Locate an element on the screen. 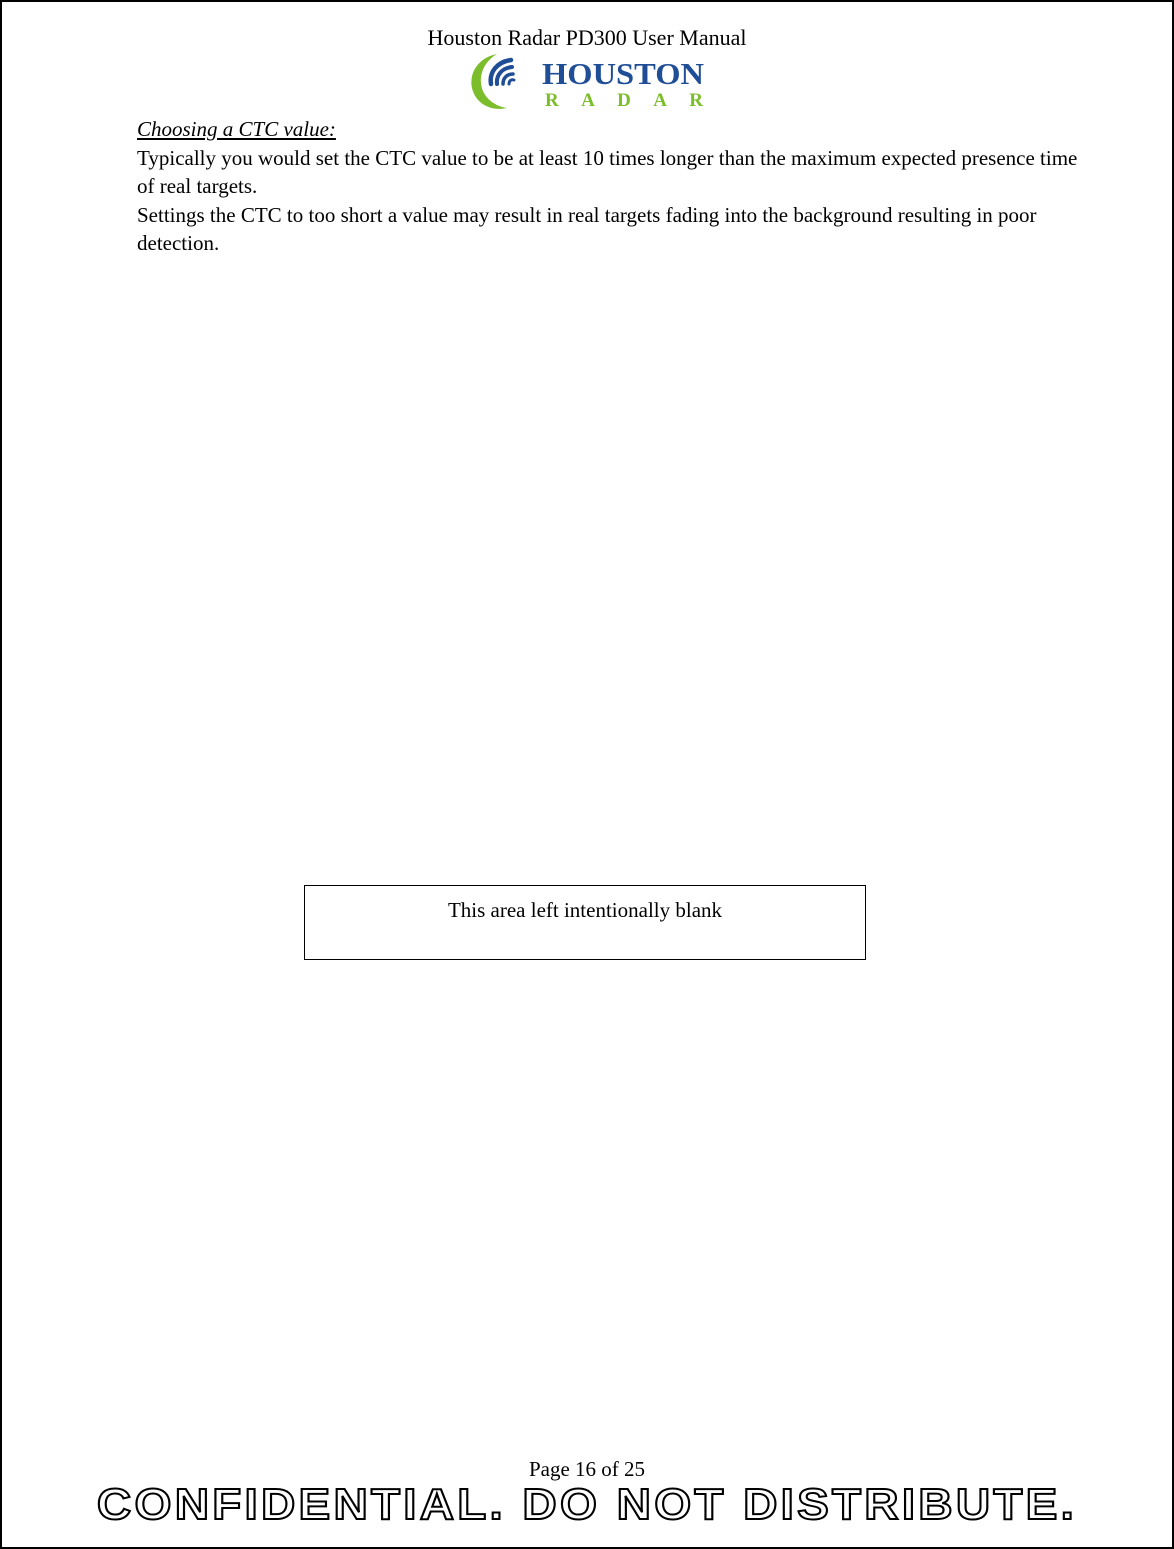 The image size is (1174, 1549). section-heading: Choosing a CTC value: is located at coordinates (236, 129).